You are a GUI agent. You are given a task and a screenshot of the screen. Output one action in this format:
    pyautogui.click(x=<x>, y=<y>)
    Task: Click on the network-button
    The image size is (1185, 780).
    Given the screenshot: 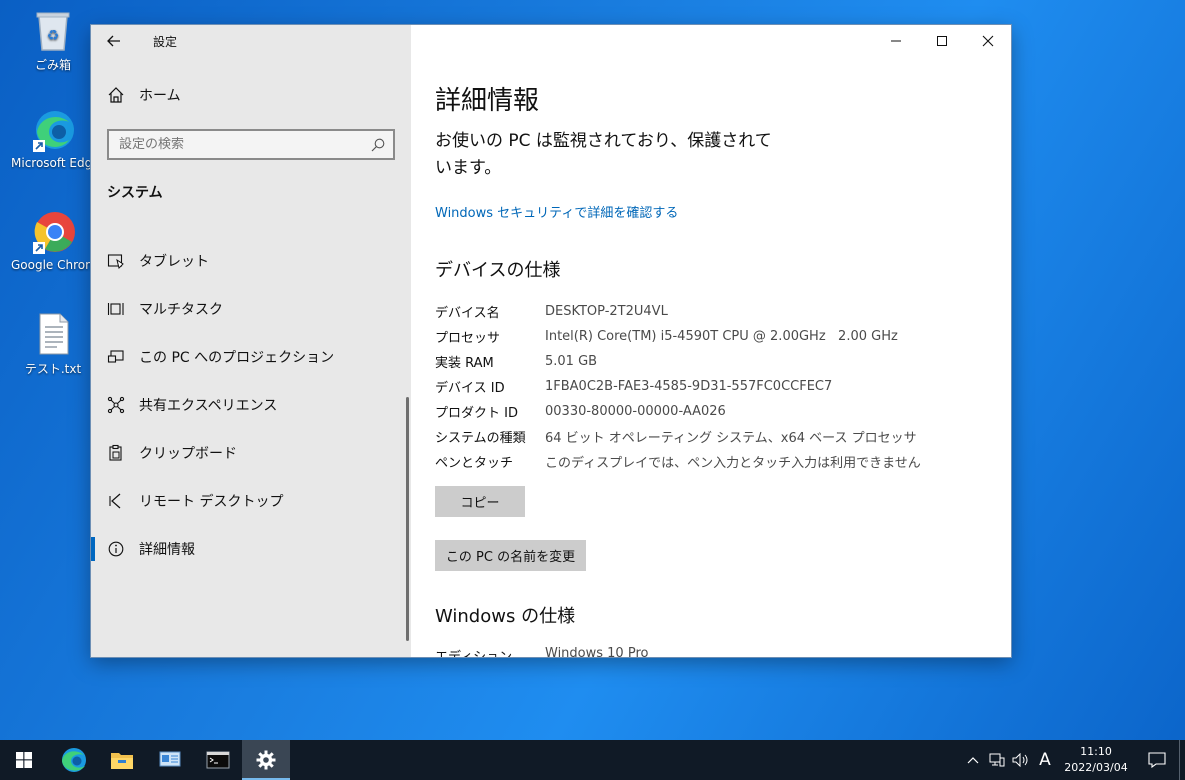 What is the action you would take?
    pyautogui.click(x=997, y=760)
    